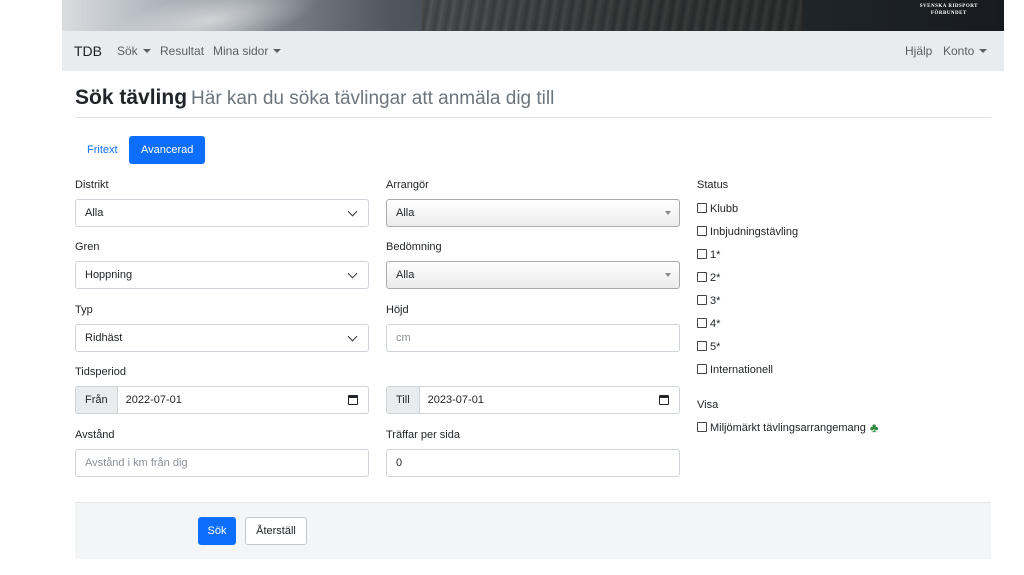 The width and height of the screenshot is (1024, 575). What do you see at coordinates (533, 15) in the screenshot?
I see `header-banner: SVENSKA RIDSPORT FÖRBUNDET` at bounding box center [533, 15].